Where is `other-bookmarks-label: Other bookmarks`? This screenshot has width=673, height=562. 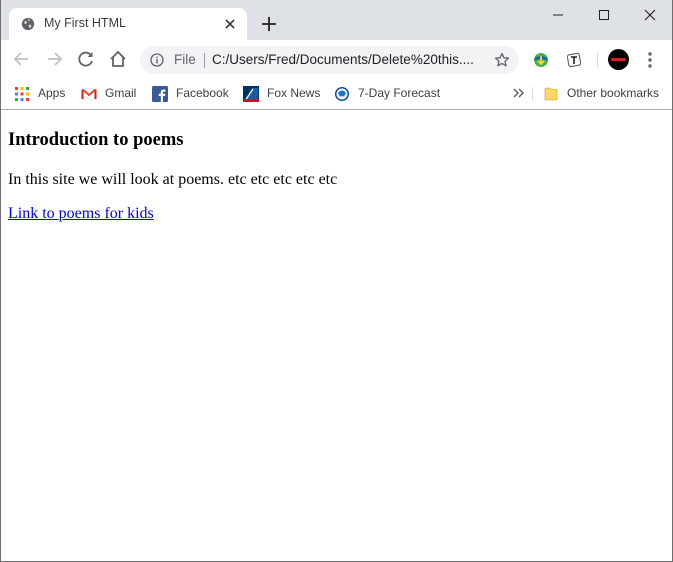 other-bookmarks-label: Other bookmarks is located at coordinates (613, 93).